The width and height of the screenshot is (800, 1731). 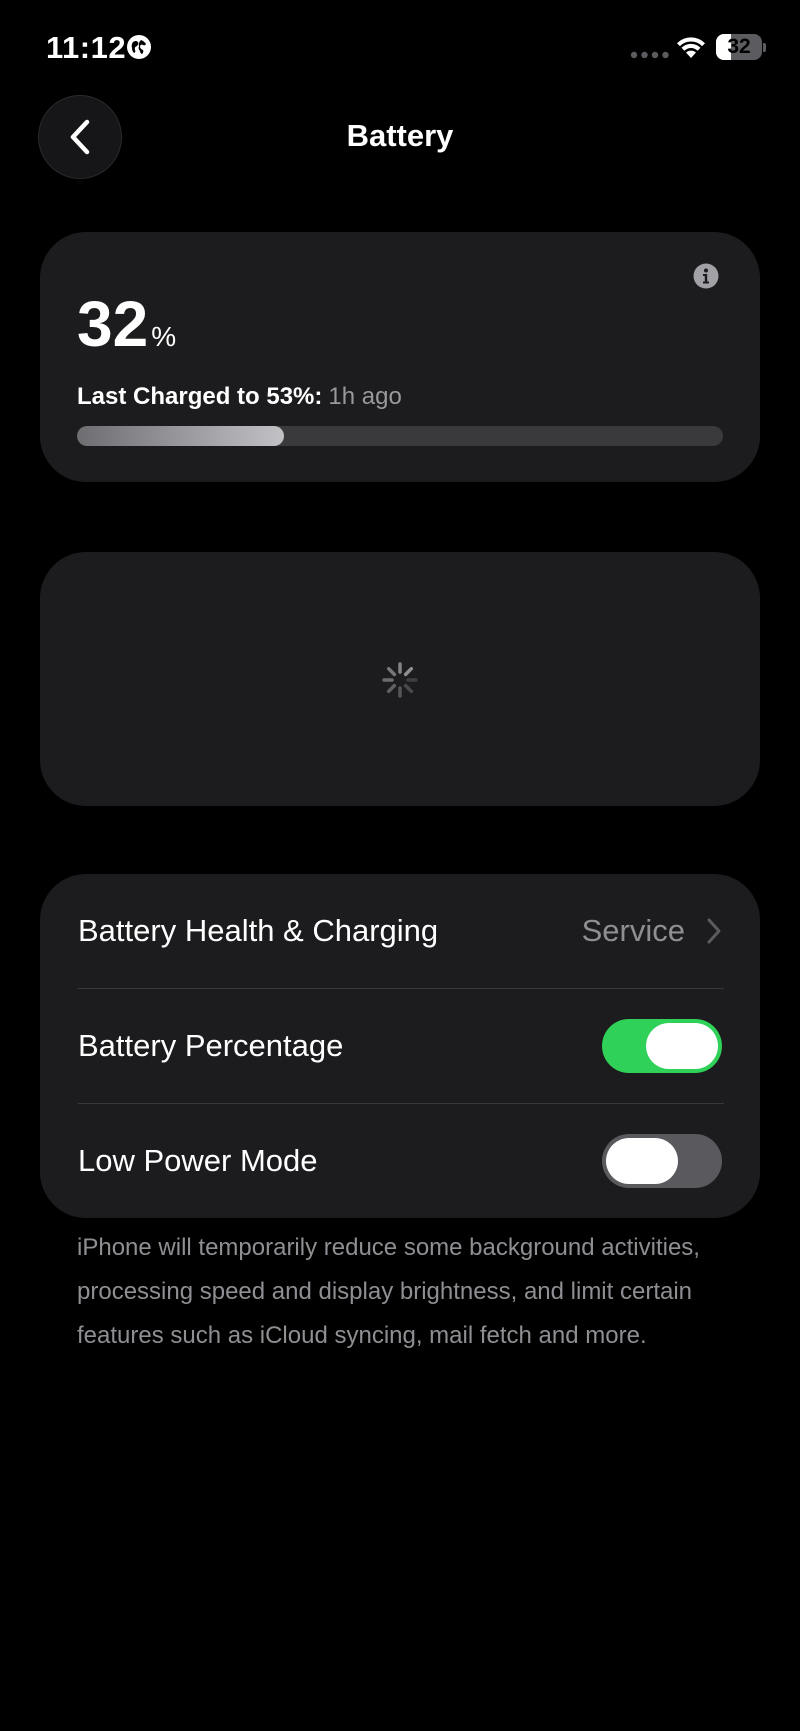 I want to click on low-power-mode-row: Low Power Mode, so click(x=400, y=1161).